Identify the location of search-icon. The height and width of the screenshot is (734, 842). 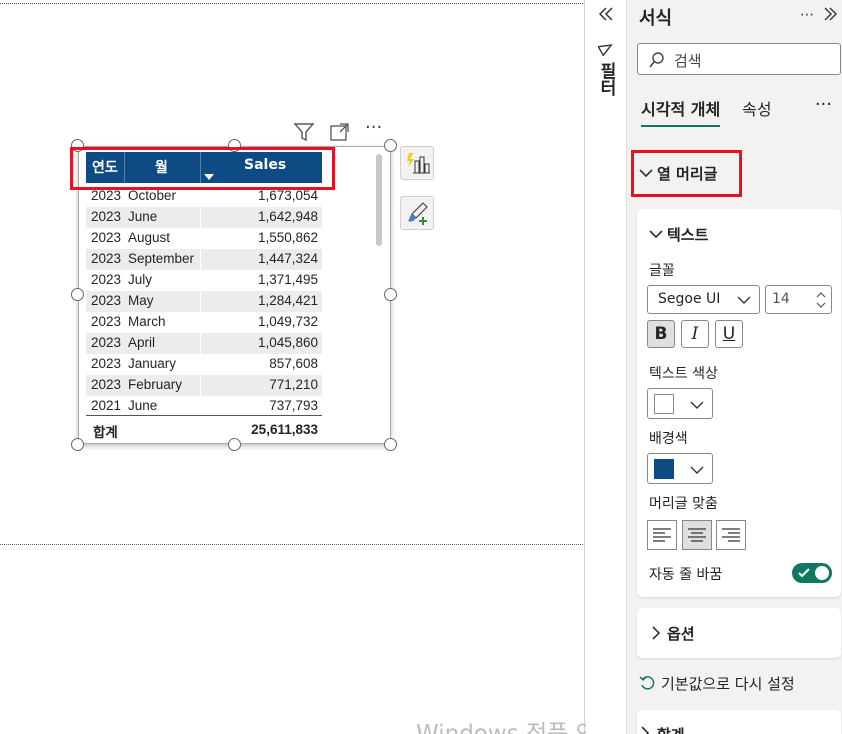
(656, 60).